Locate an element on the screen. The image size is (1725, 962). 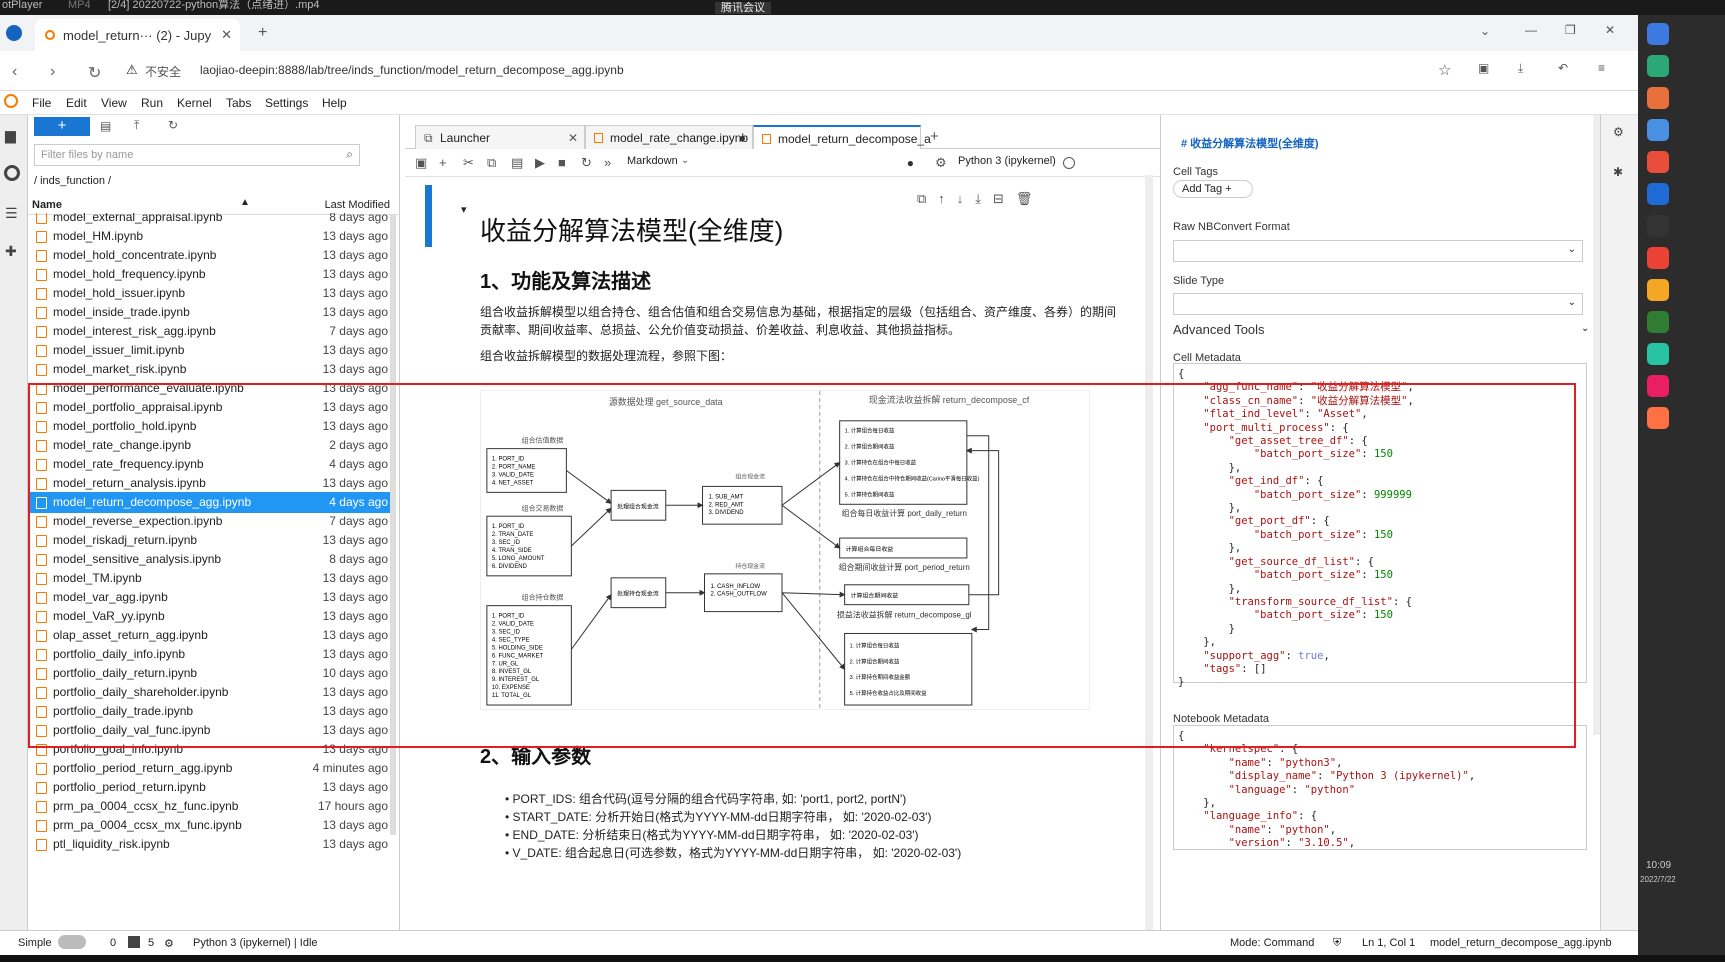
extension-icon: ▣ is located at coordinates (1483, 68).